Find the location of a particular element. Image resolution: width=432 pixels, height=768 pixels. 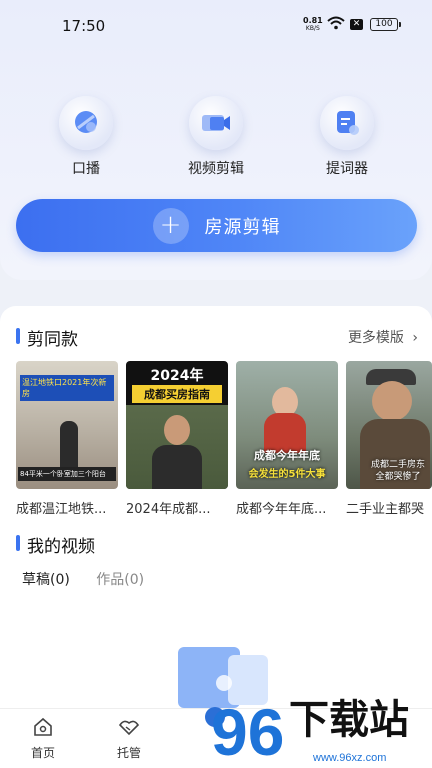

thumbnail-overlay-top: 成都今年年底 is located at coordinates (287, 455).